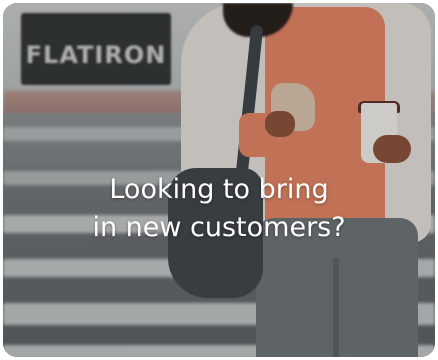 The height and width of the screenshot is (360, 438). What do you see at coordinates (219, 190) in the screenshot?
I see `headline-line-1: Looking to bring` at bounding box center [219, 190].